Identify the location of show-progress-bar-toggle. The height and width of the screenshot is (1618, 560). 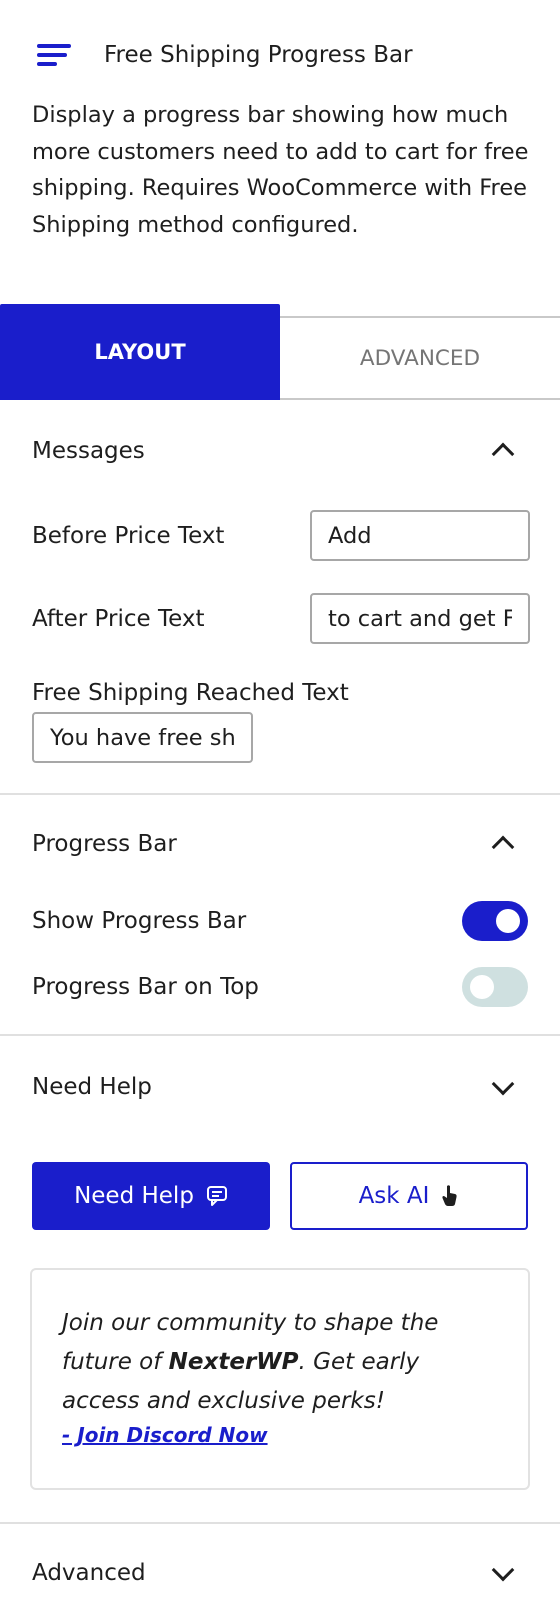
(495, 921).